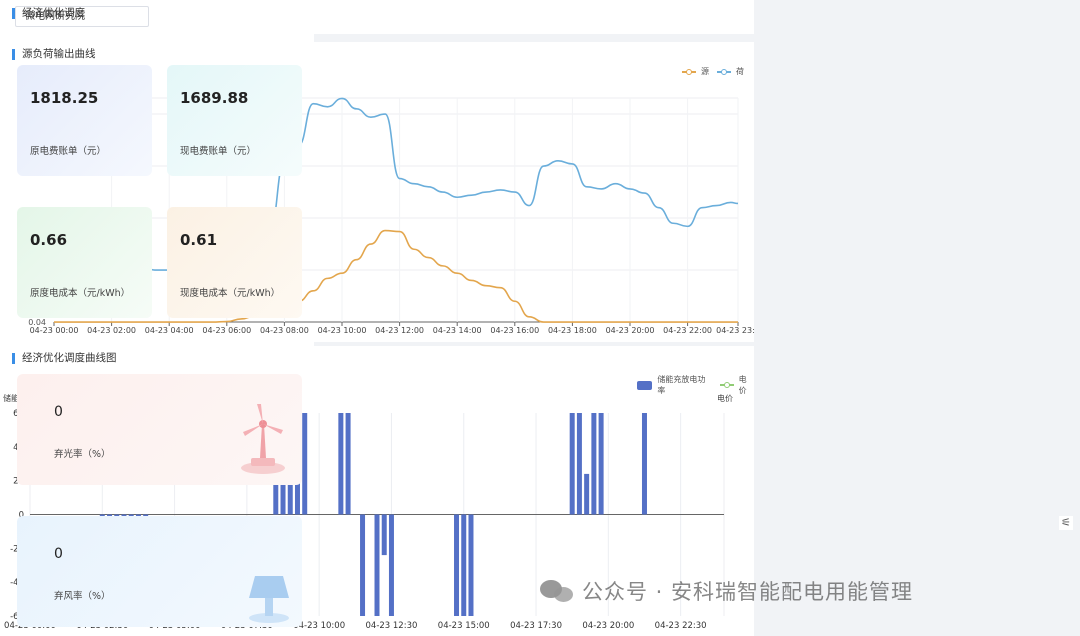  Describe the element at coordinates (49, 240) in the screenshot. I see `original-unit-cost-value: 0.66` at that location.